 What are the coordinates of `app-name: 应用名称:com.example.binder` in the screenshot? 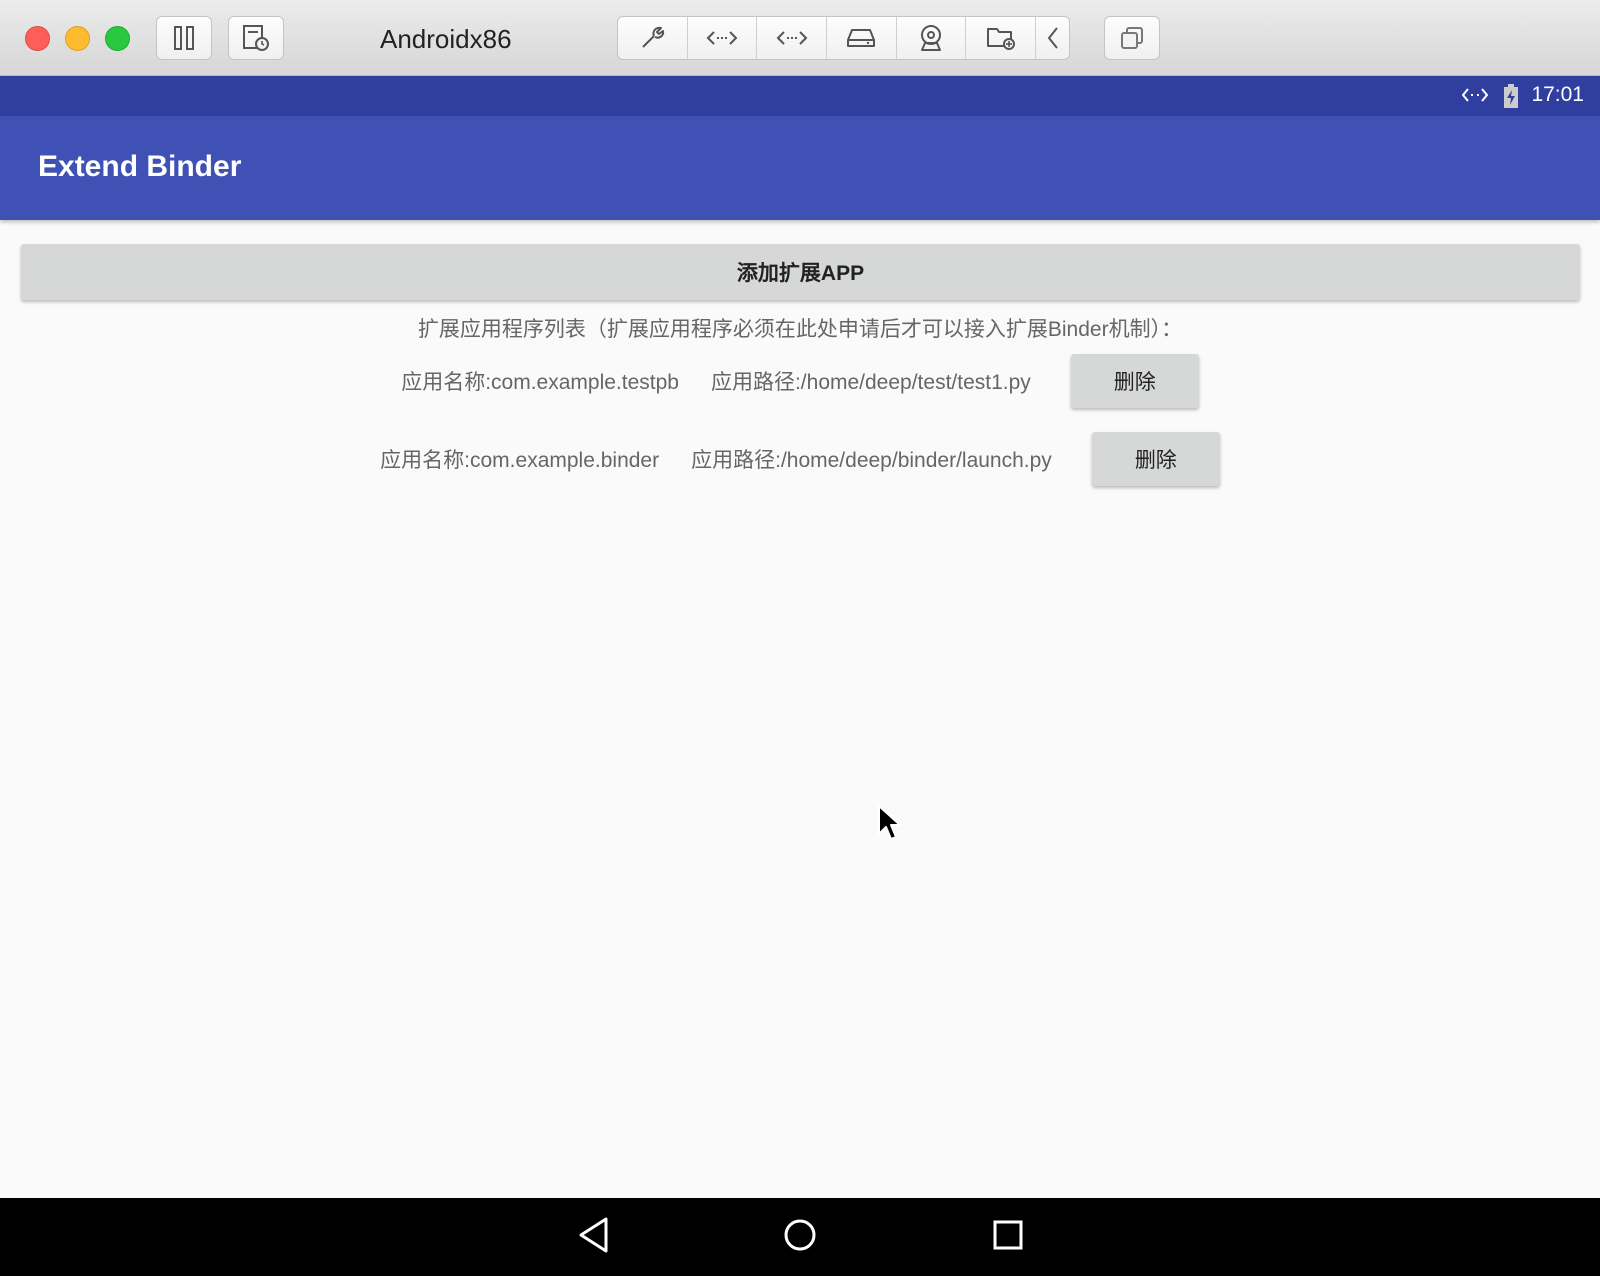 It's located at (520, 460).